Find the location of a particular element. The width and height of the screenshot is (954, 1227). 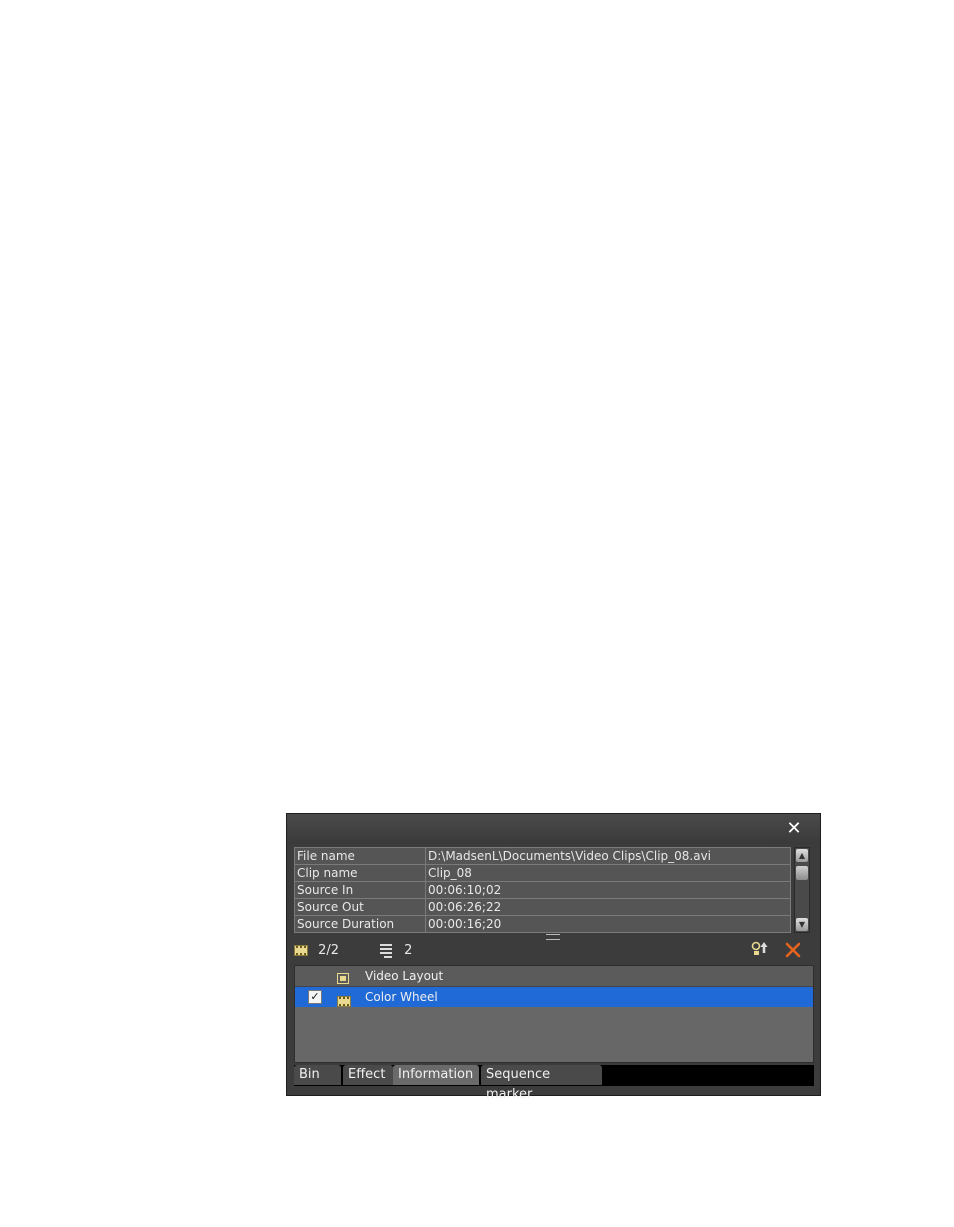

info-value: Clip_08 is located at coordinates (608, 873).